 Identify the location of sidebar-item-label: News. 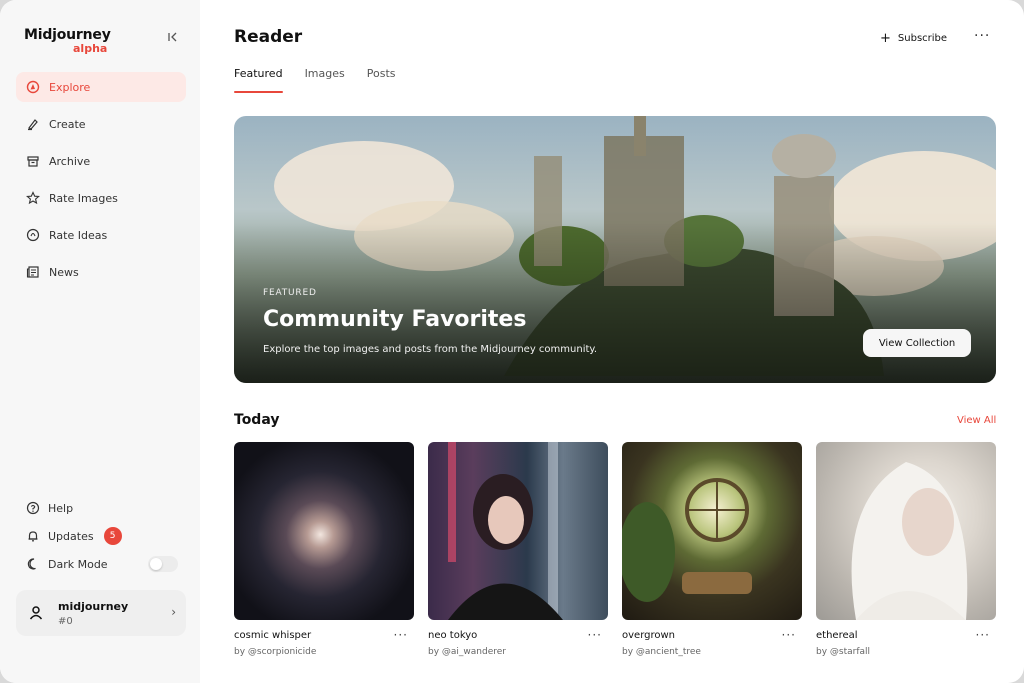
(64, 272).